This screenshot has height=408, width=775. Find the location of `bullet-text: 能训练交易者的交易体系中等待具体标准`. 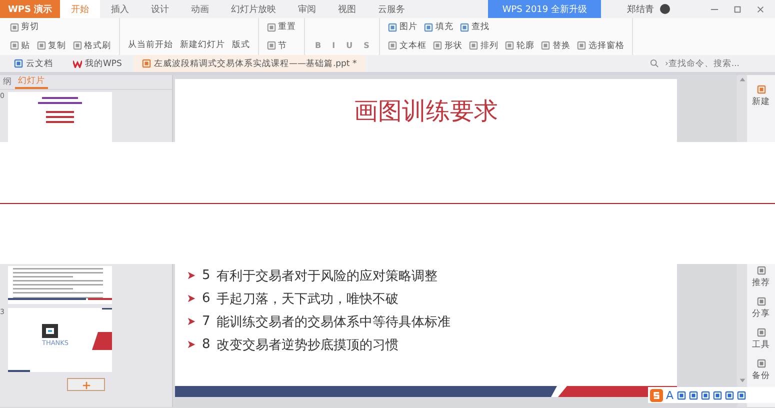

bullet-text: 能训练交易者的交易体系中等待具体标准 is located at coordinates (333, 322).